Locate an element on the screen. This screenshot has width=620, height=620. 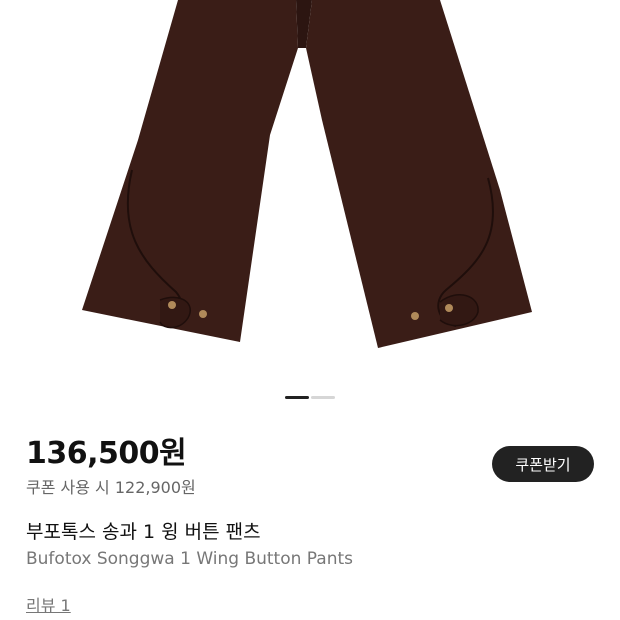
product-name-korean: 부포톡스 송과 1 윙 버튼 팬츠 is located at coordinates (143, 532).